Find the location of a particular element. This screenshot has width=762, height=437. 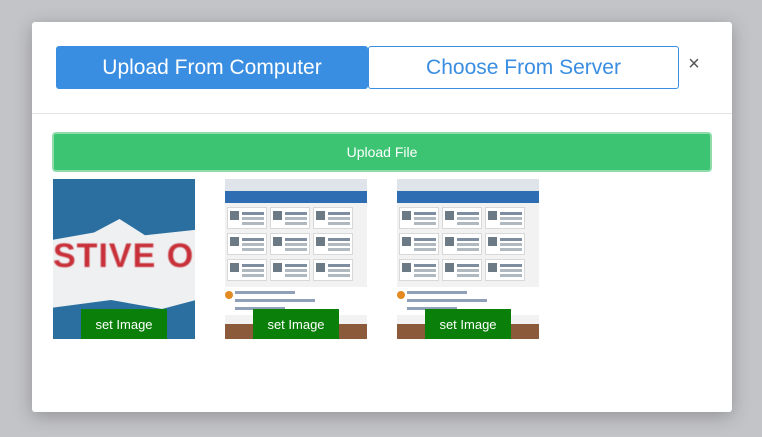

image-thumbnail: STIVE O set Image is located at coordinates (124, 259).